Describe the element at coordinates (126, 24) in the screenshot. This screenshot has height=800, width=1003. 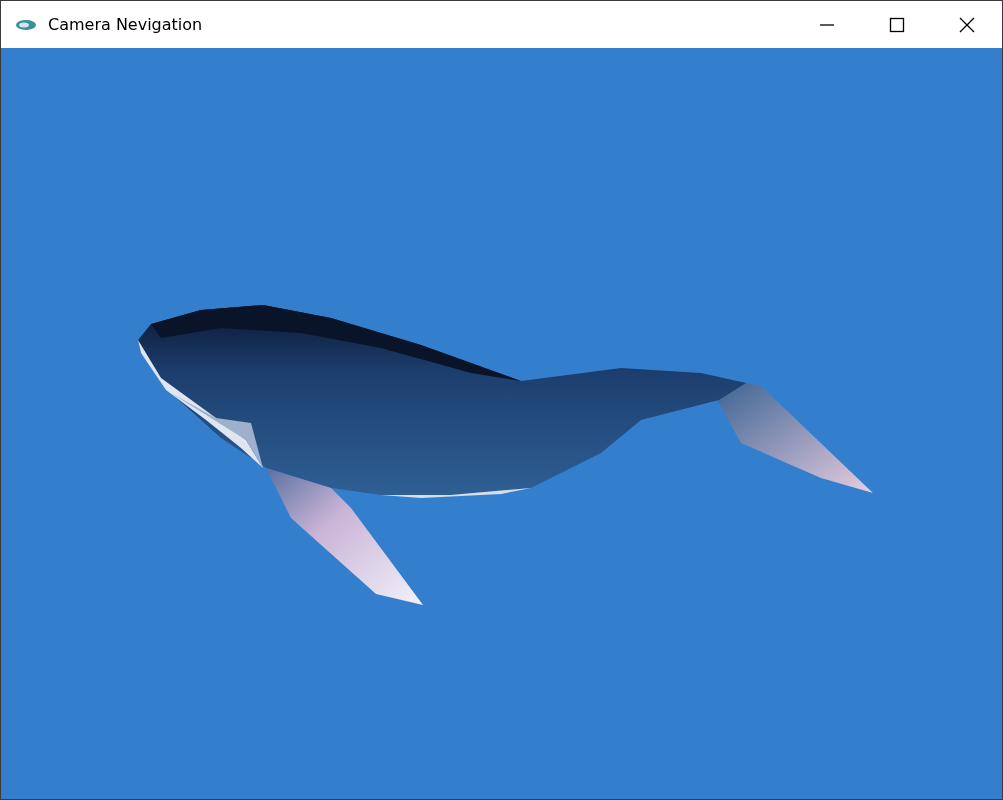
I see `window-title: Camera Nevigation` at that location.